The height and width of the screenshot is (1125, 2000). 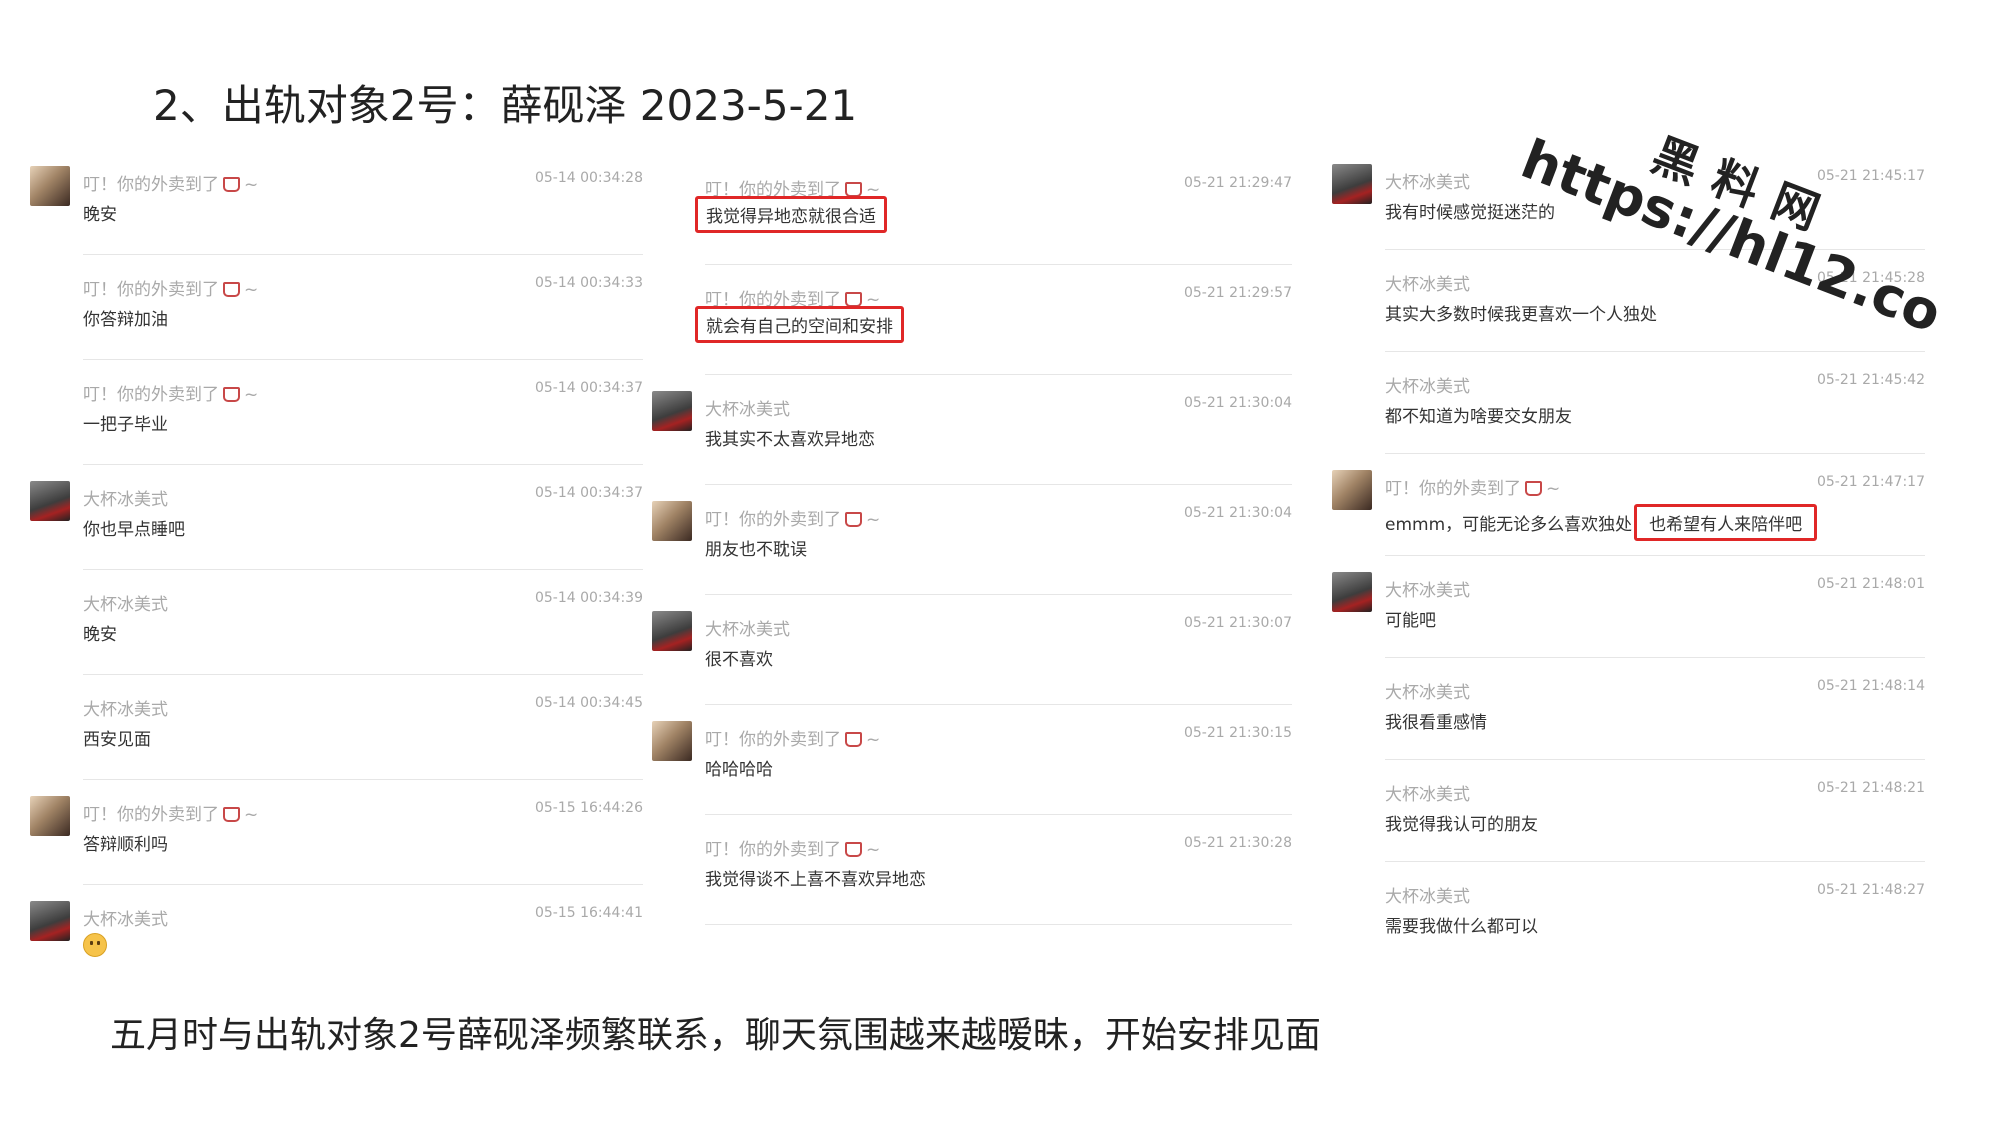 I want to click on message-text: 朋友也不耽误, so click(x=756, y=550).